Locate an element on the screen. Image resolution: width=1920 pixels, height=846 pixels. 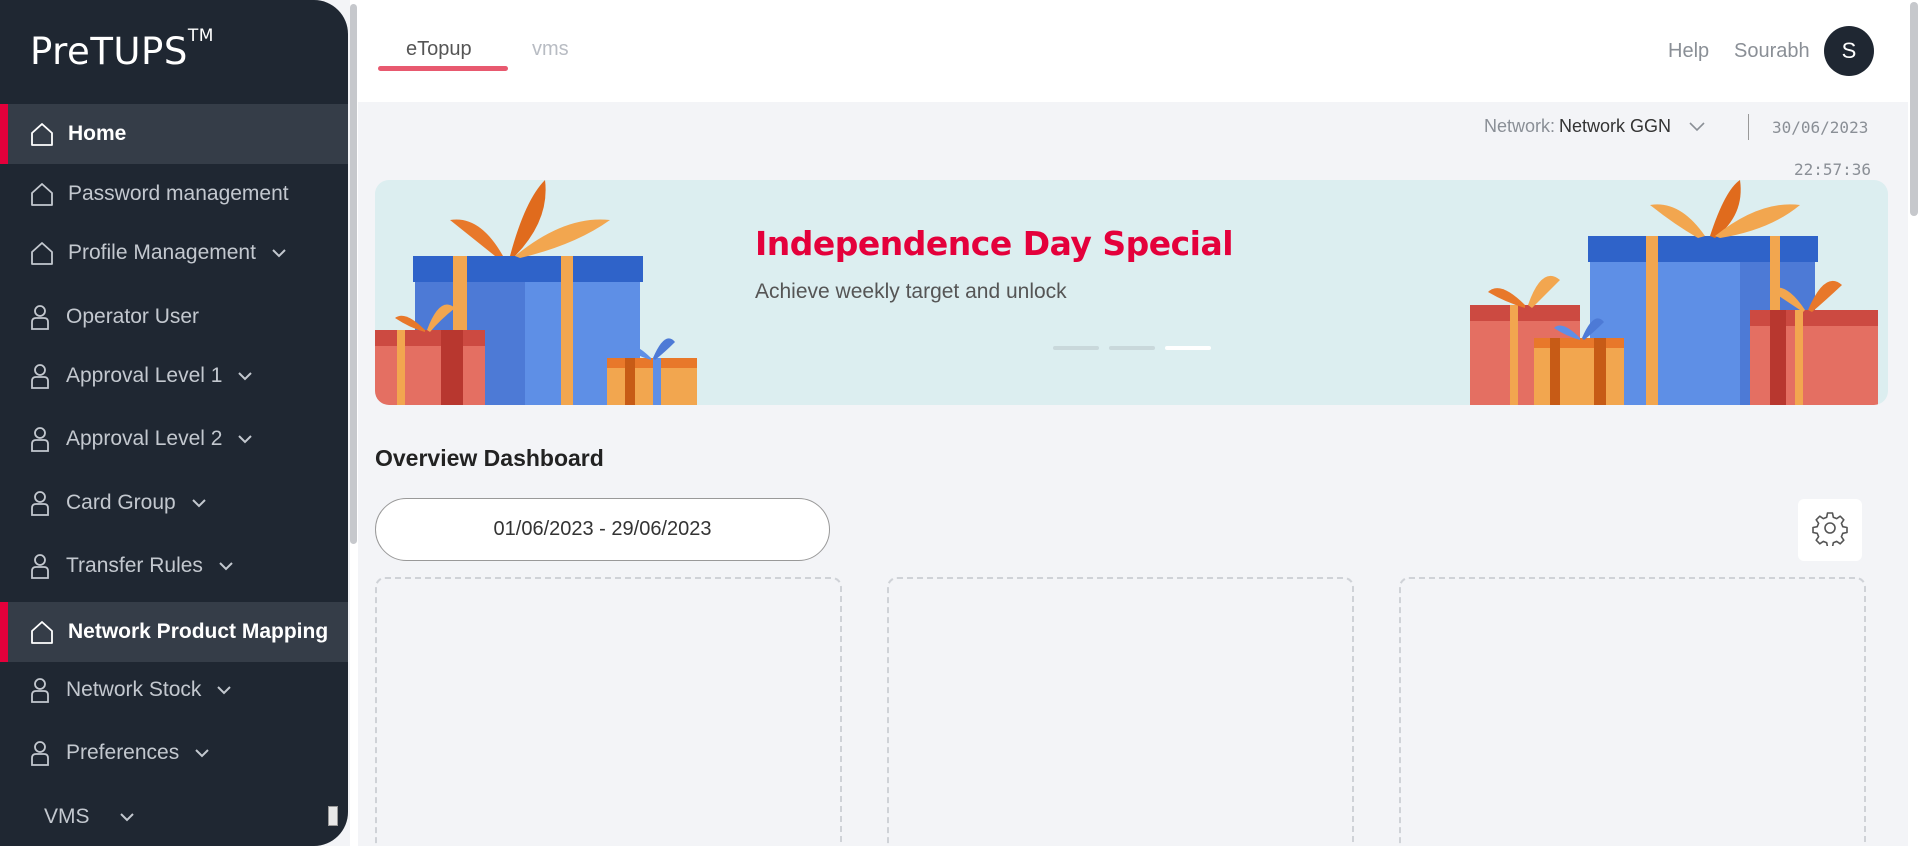
sidebar-item-label: Approval Level 1 is located at coordinates (144, 375).